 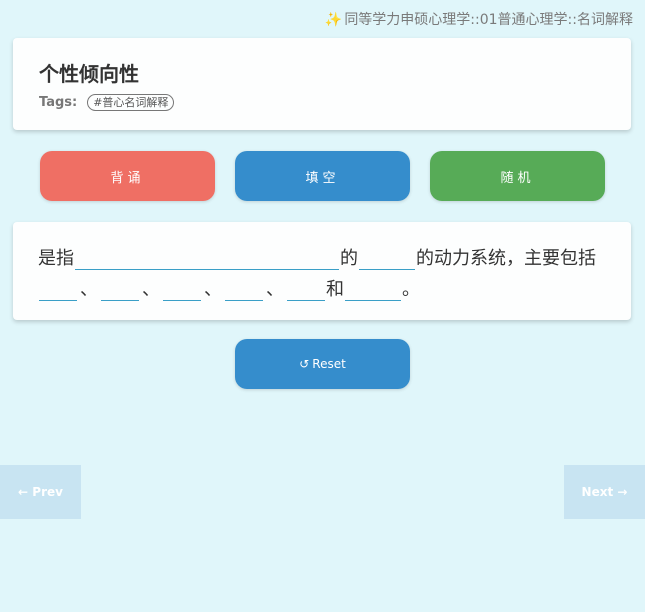 I want to click on breadcrumb: ✨ 同等学力申硕心理学::01普通心理学::名词解释, so click(x=479, y=19).